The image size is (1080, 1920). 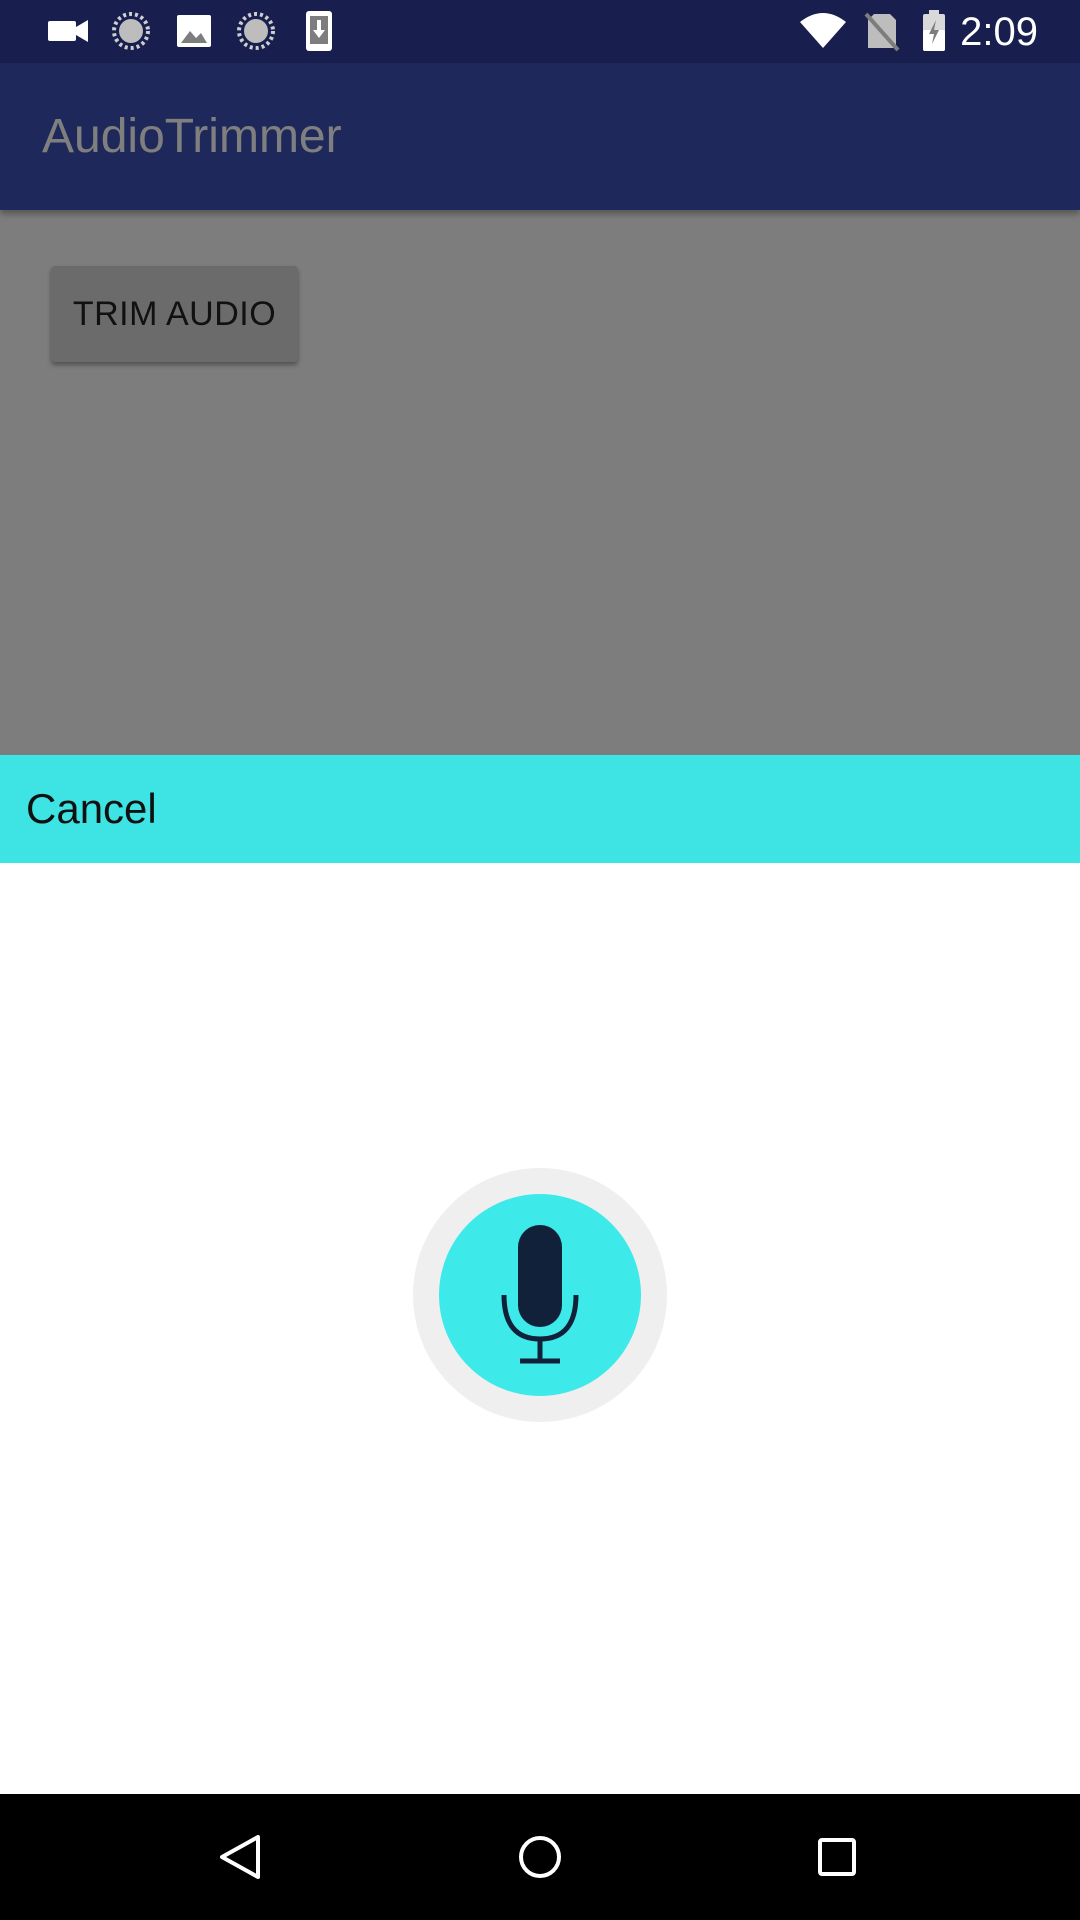 What do you see at coordinates (194, 31) in the screenshot?
I see `image-icon` at bounding box center [194, 31].